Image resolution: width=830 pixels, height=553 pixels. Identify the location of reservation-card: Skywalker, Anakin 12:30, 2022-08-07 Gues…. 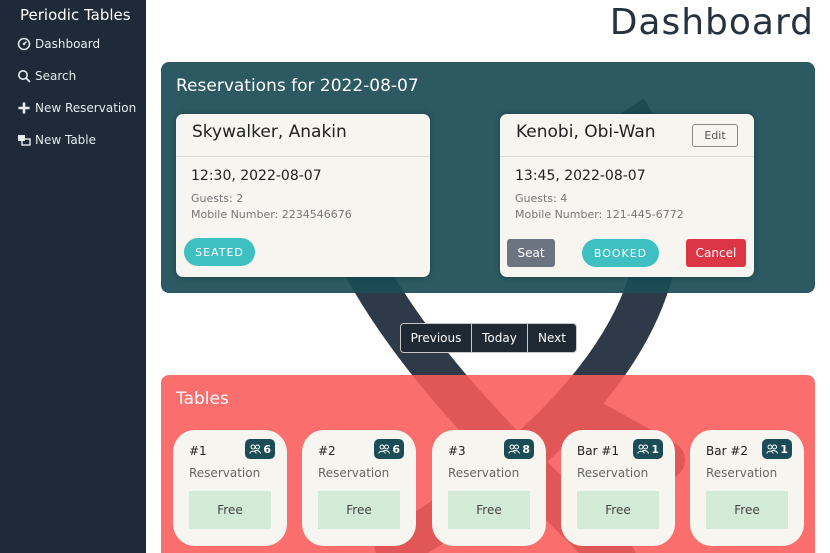
(303, 195).